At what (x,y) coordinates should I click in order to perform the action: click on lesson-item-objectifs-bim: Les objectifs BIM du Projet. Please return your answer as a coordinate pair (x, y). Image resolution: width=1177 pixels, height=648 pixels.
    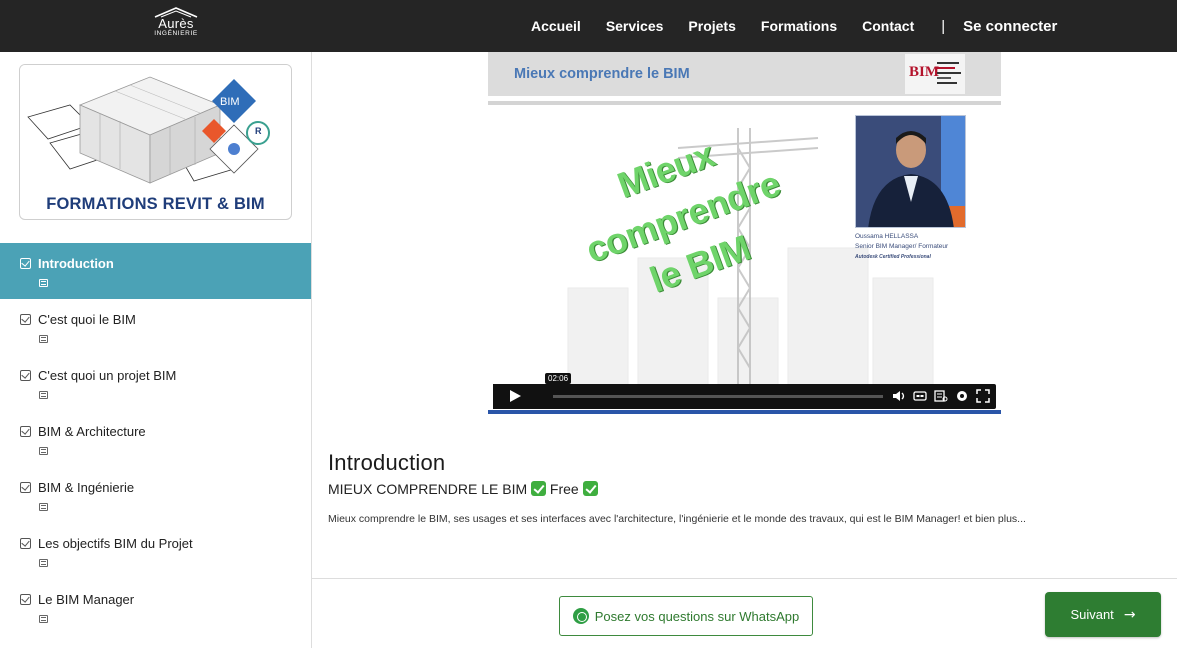
    Looking at the image, I should click on (155, 551).